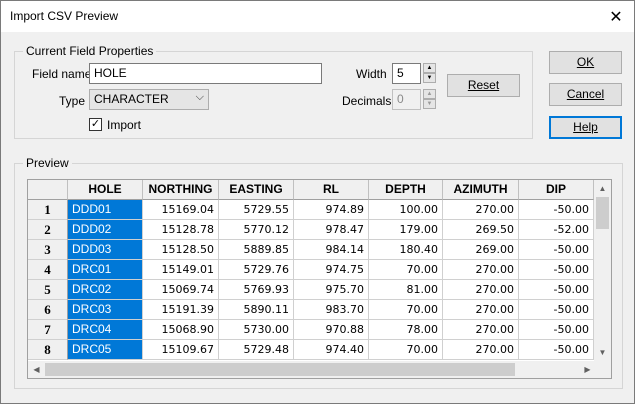 The image size is (635, 404). I want to click on row-header-cell: 5, so click(48, 290).